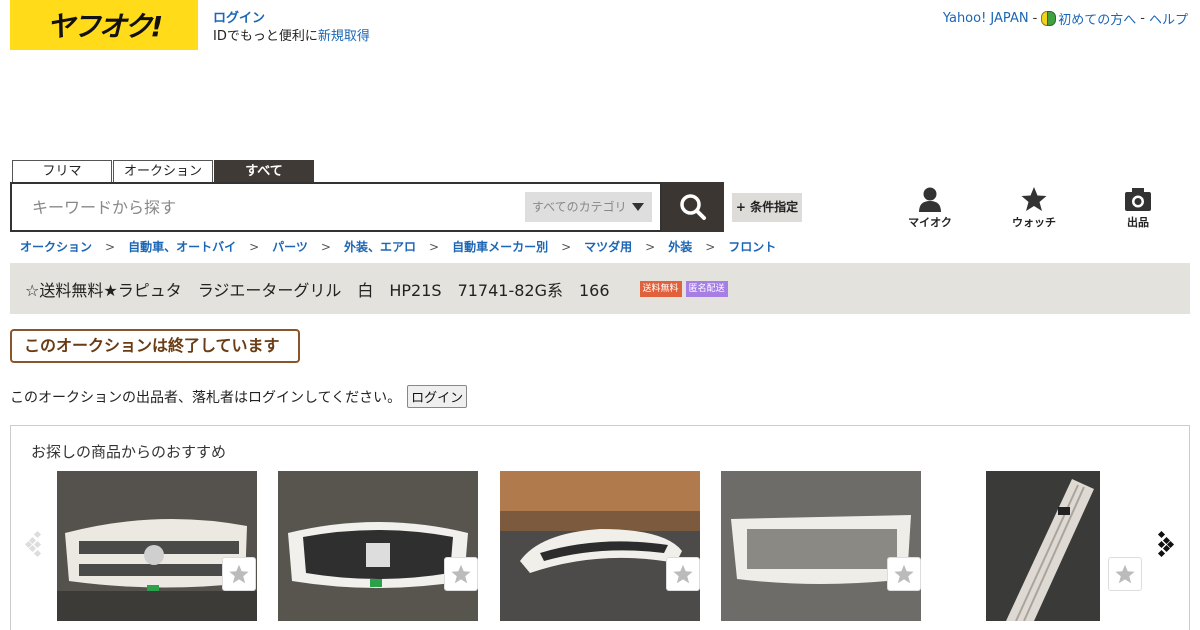 The width and height of the screenshot is (1200, 630). I want to click on watch-nav: ウォッチ, so click(1034, 208).